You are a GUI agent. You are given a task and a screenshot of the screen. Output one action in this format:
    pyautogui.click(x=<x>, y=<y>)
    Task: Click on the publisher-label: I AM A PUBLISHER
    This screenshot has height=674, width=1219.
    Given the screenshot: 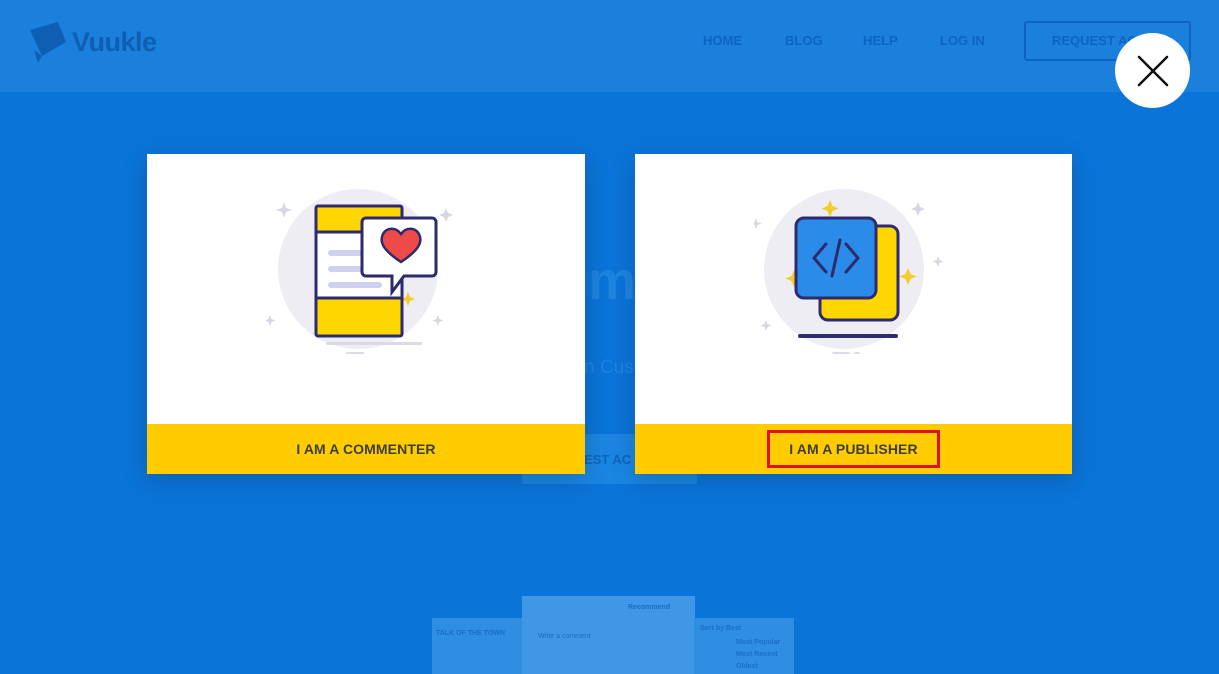 What is the action you would take?
    pyautogui.click(x=853, y=449)
    